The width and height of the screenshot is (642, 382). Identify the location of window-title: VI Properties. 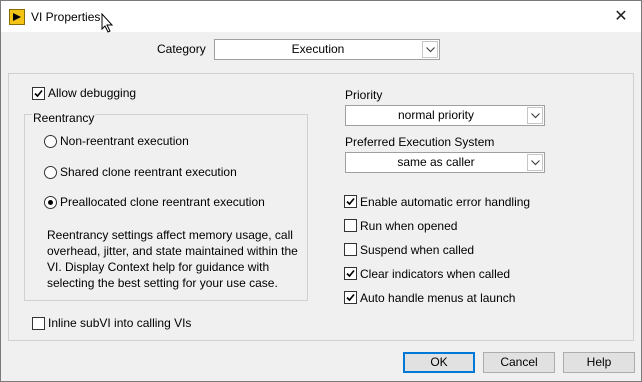
(66, 17).